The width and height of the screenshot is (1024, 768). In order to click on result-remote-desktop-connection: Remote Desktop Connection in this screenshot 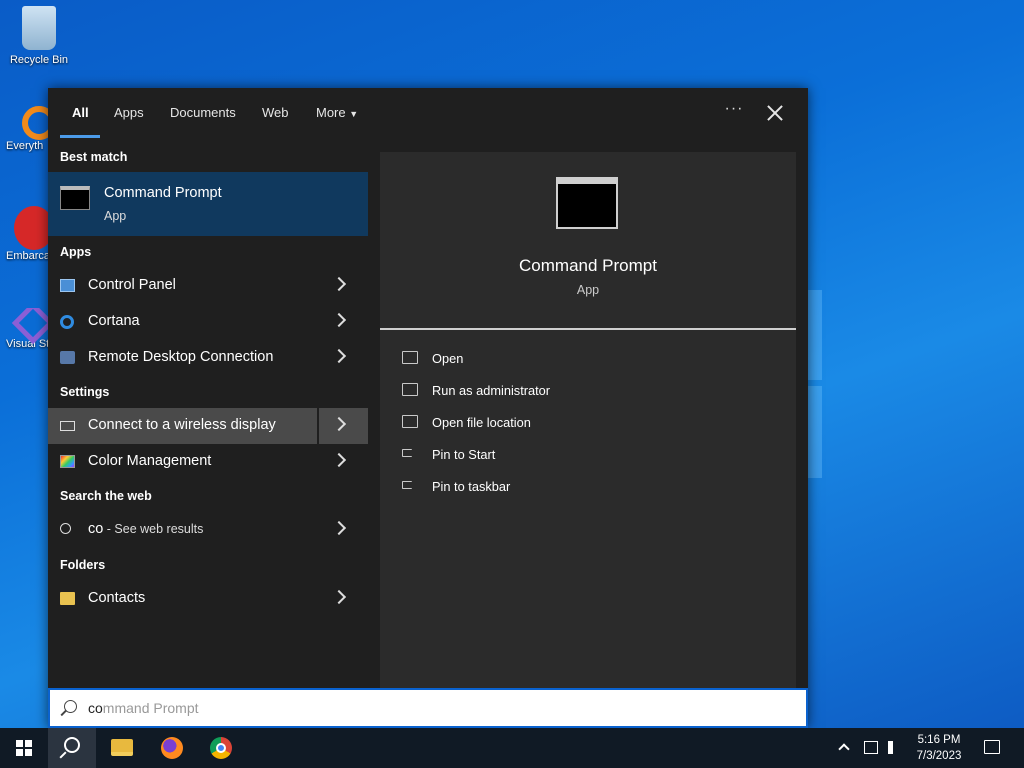, I will do `click(208, 358)`.